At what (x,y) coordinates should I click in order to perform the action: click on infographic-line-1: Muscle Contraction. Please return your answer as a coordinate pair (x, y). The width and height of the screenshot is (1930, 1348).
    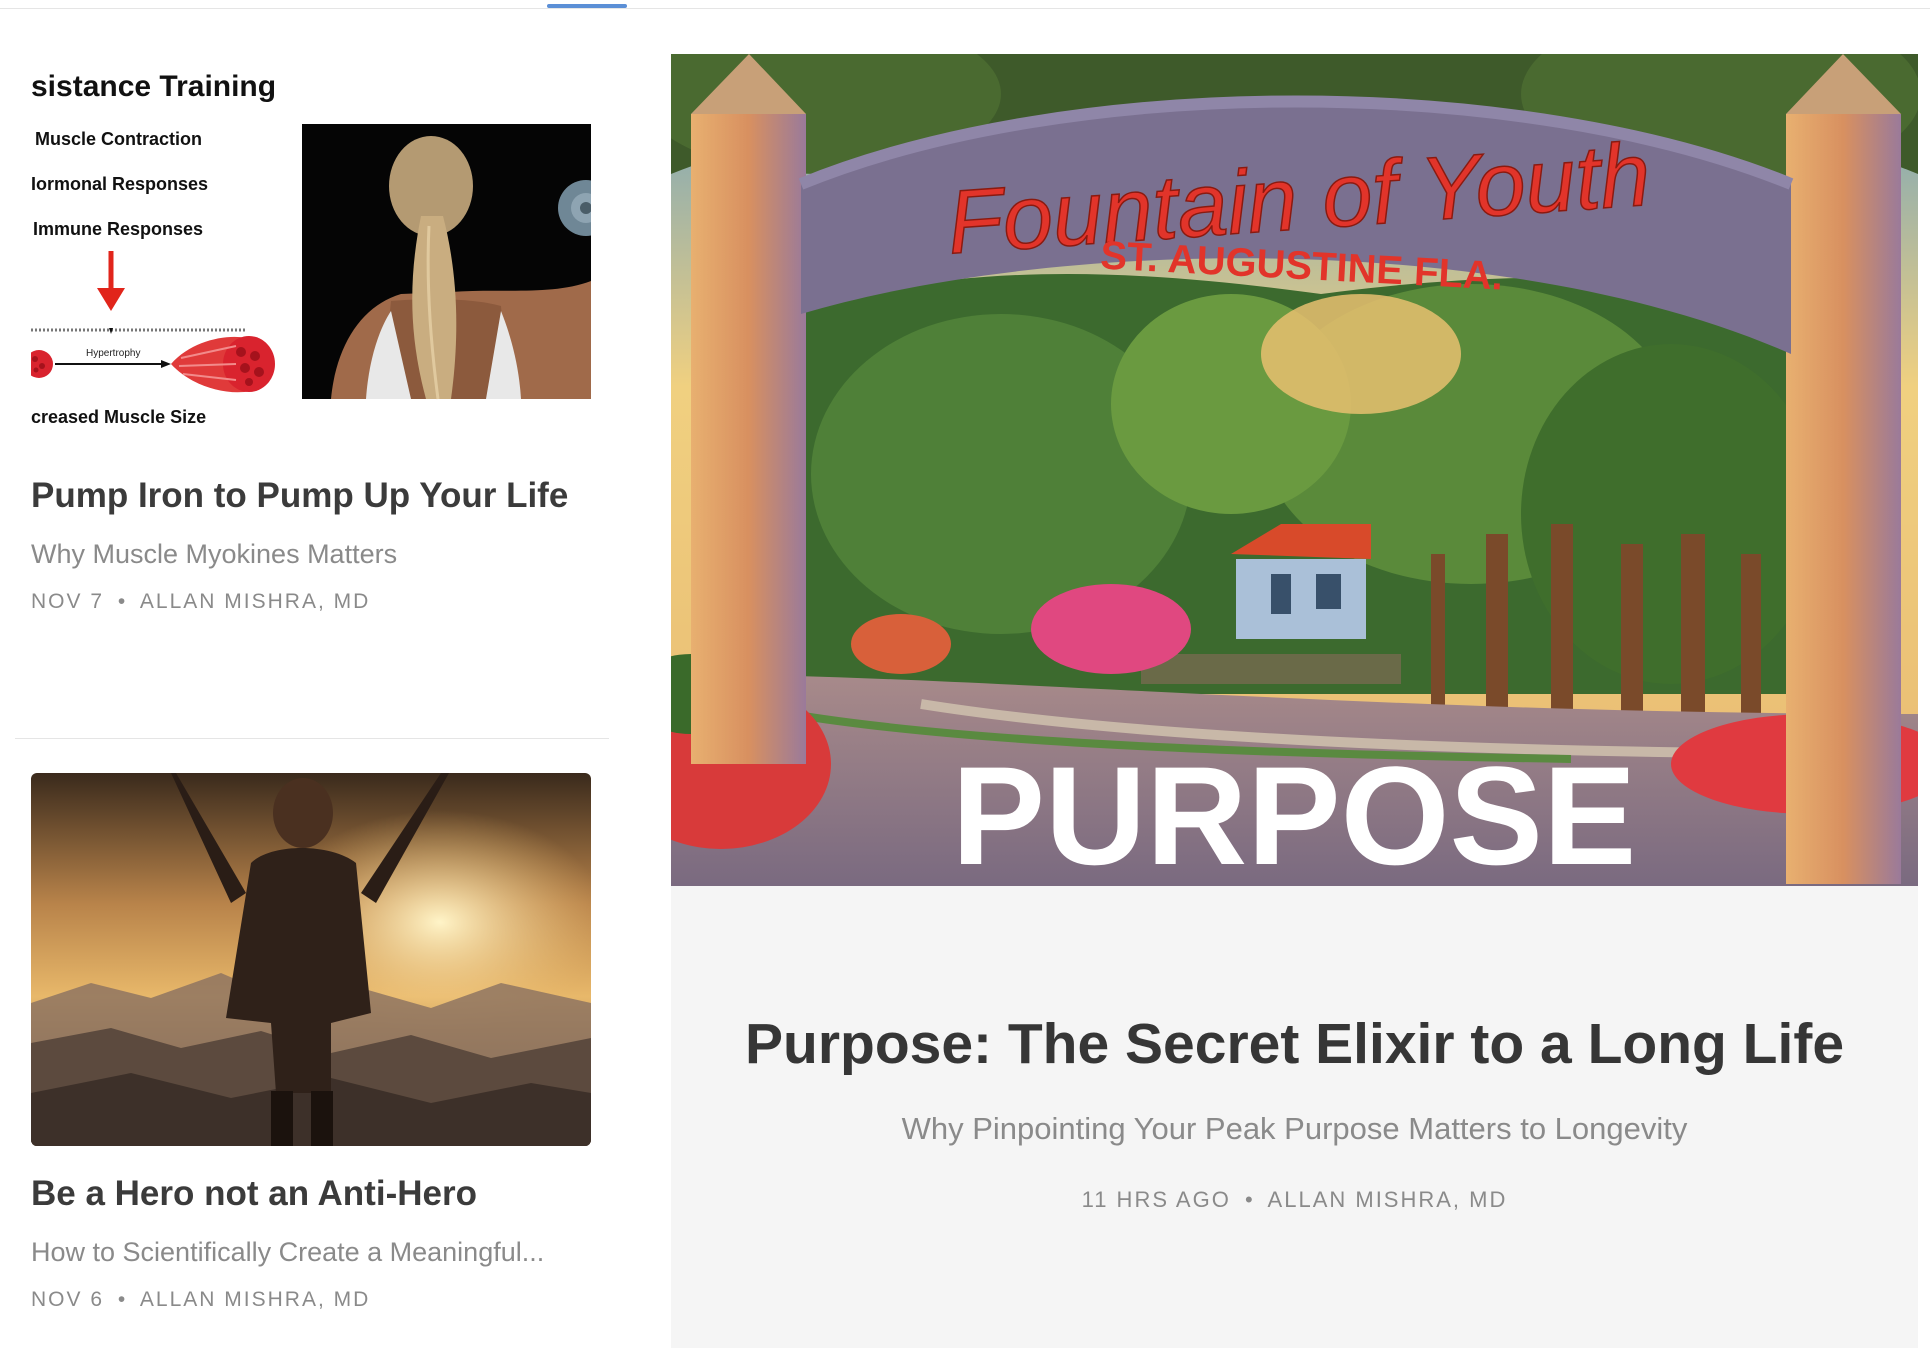
    Looking at the image, I should click on (118, 139).